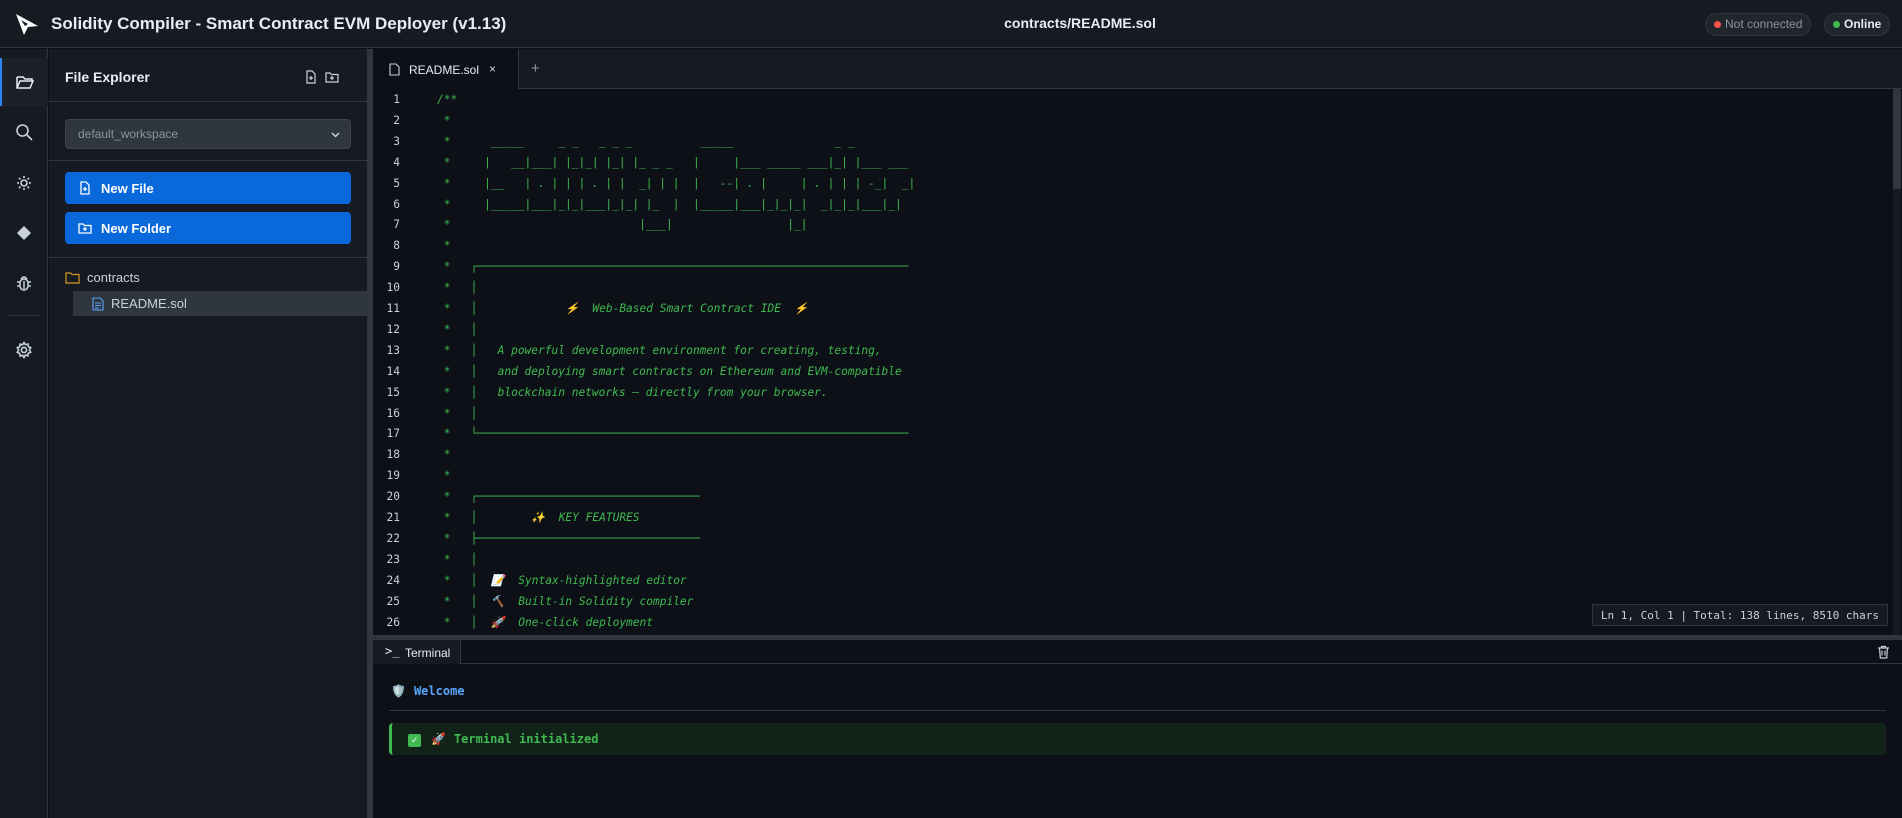 This screenshot has width=1902, height=818. Describe the element at coordinates (393, 455) in the screenshot. I see `line-number: 18` at that location.